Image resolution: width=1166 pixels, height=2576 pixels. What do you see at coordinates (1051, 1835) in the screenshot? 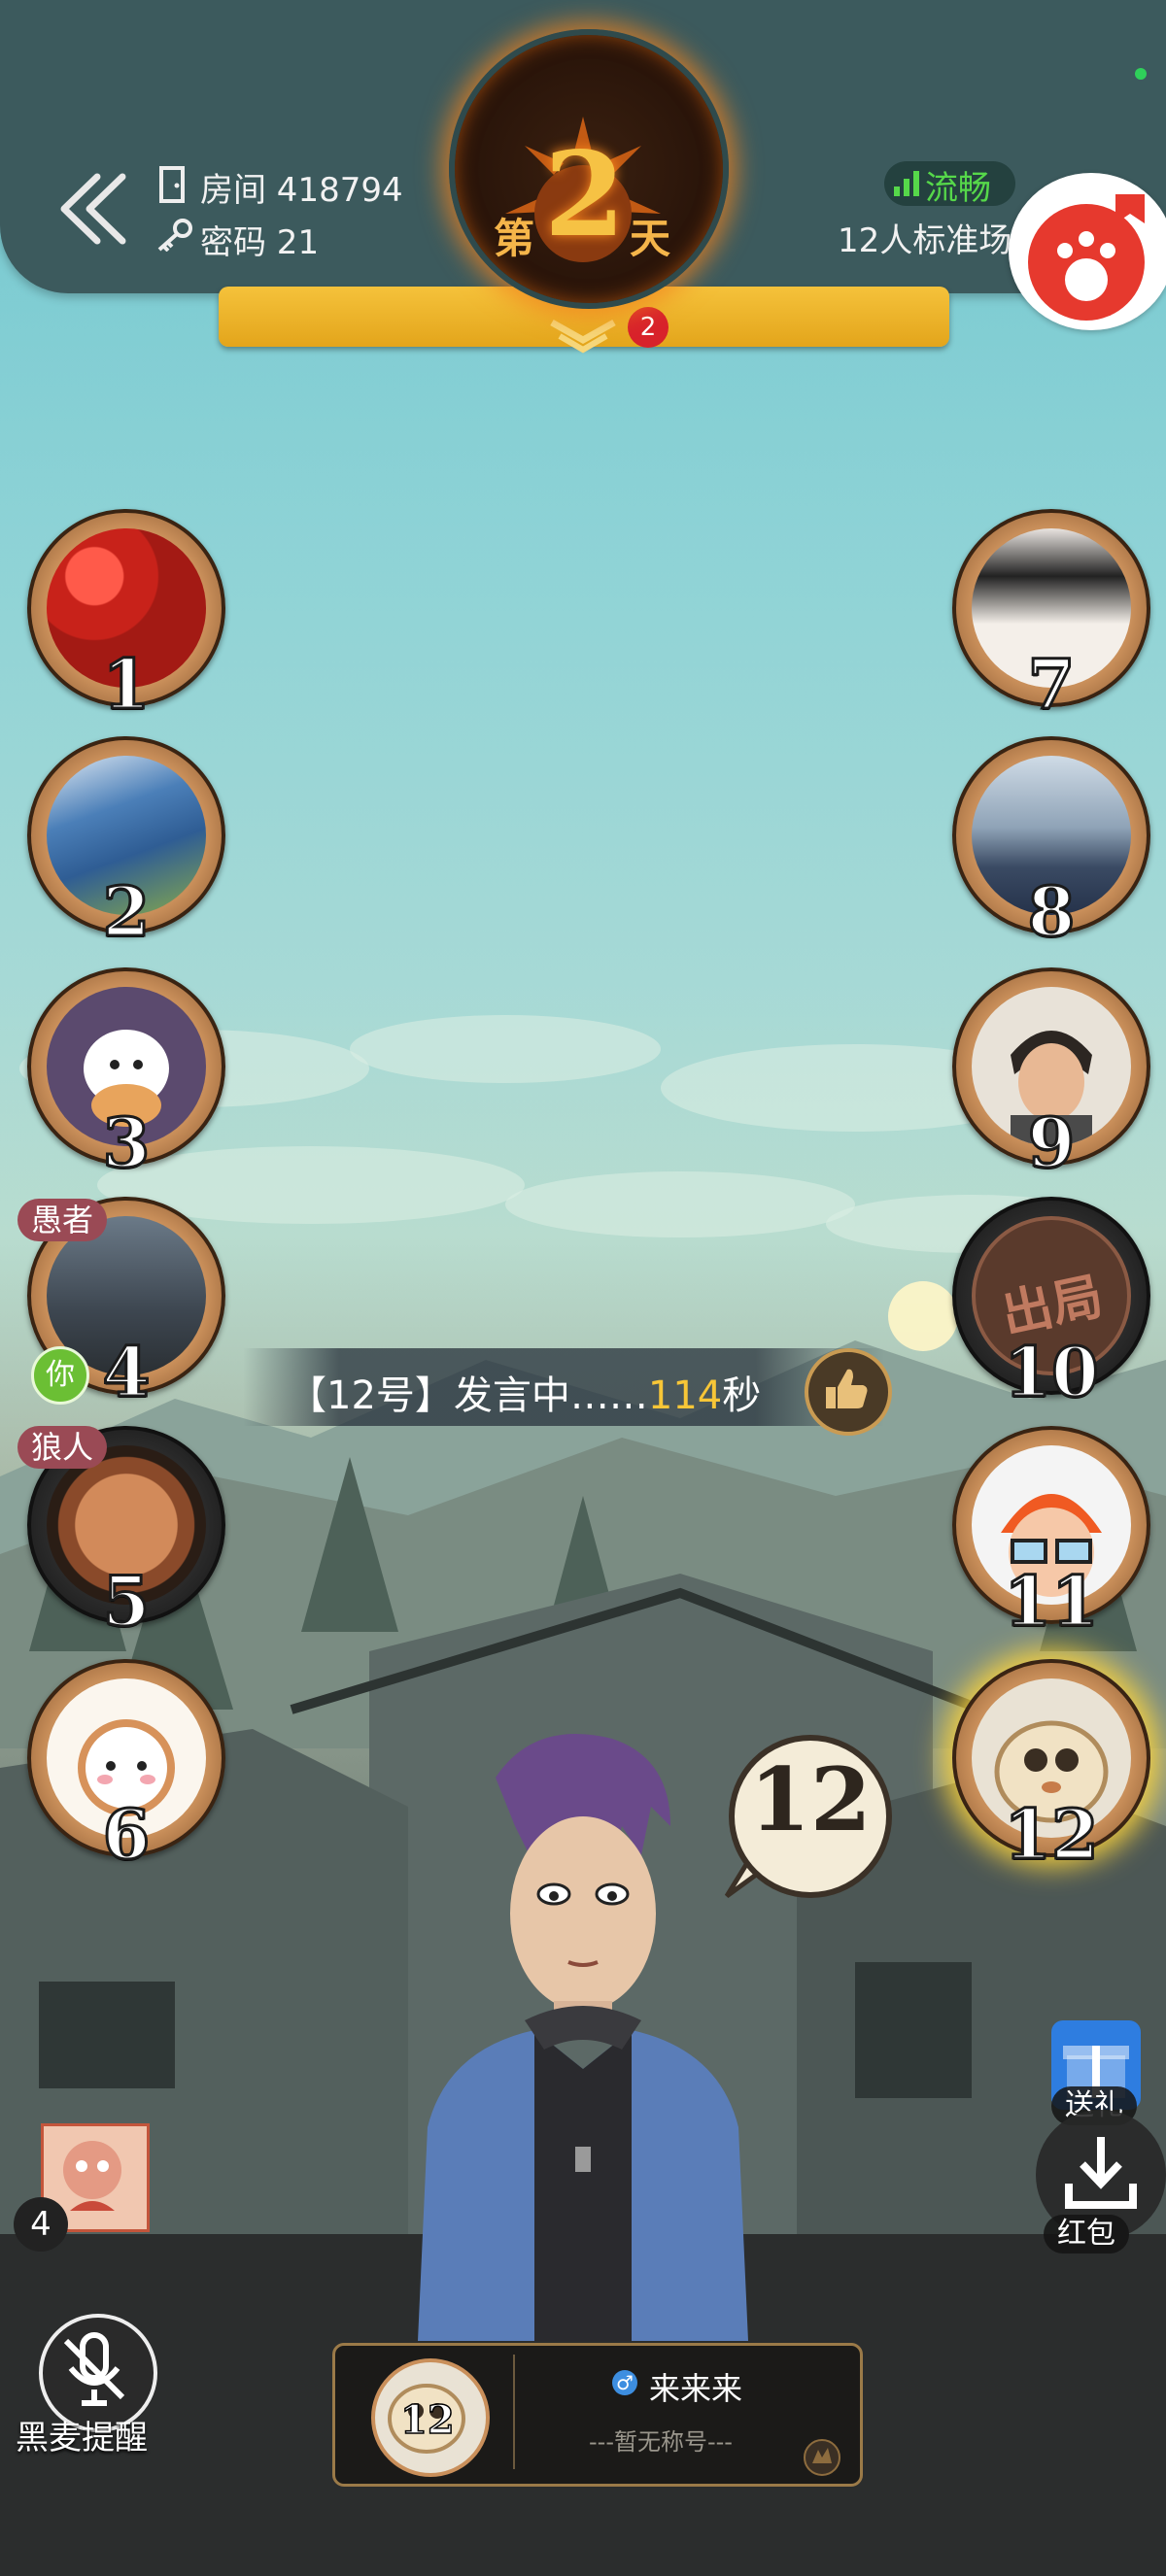
I see `seat-number: 12` at bounding box center [1051, 1835].